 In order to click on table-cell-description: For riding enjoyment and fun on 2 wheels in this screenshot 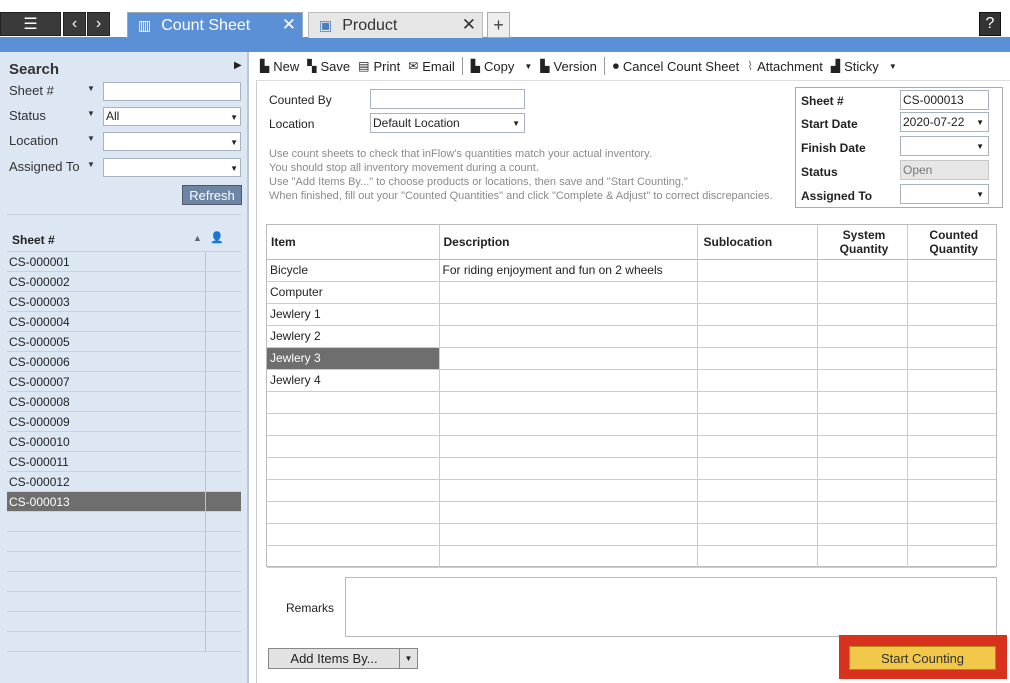, I will do `click(568, 270)`.